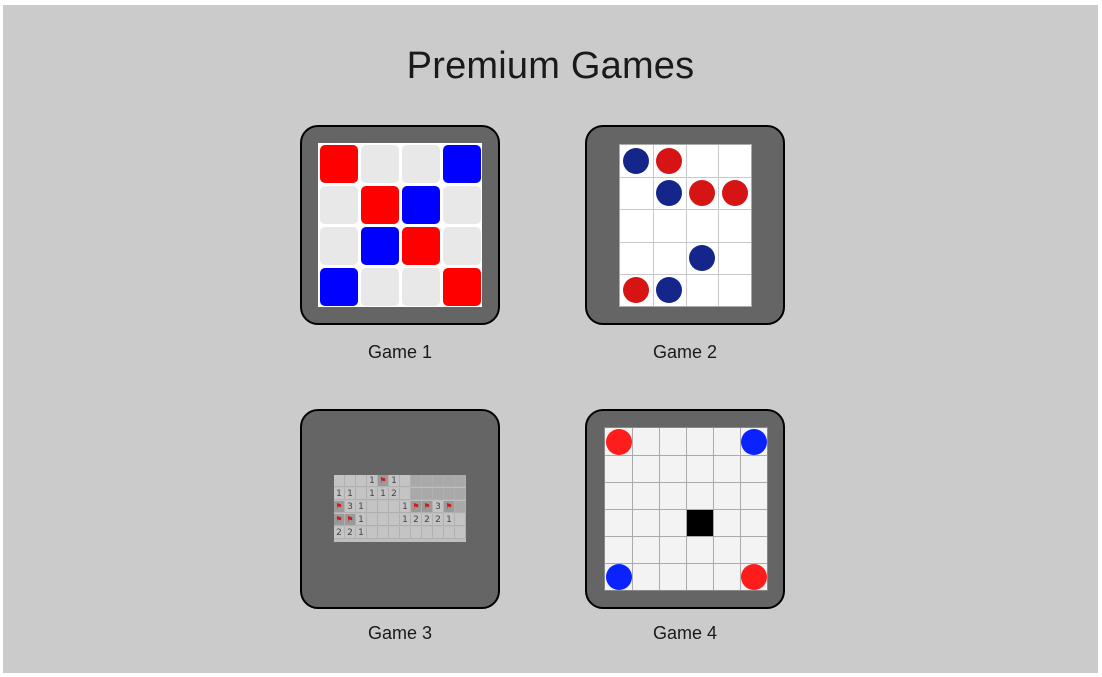 The width and height of the screenshot is (1102, 677). Describe the element at coordinates (685, 633) in the screenshot. I see `game-label-4: Game 4` at that location.